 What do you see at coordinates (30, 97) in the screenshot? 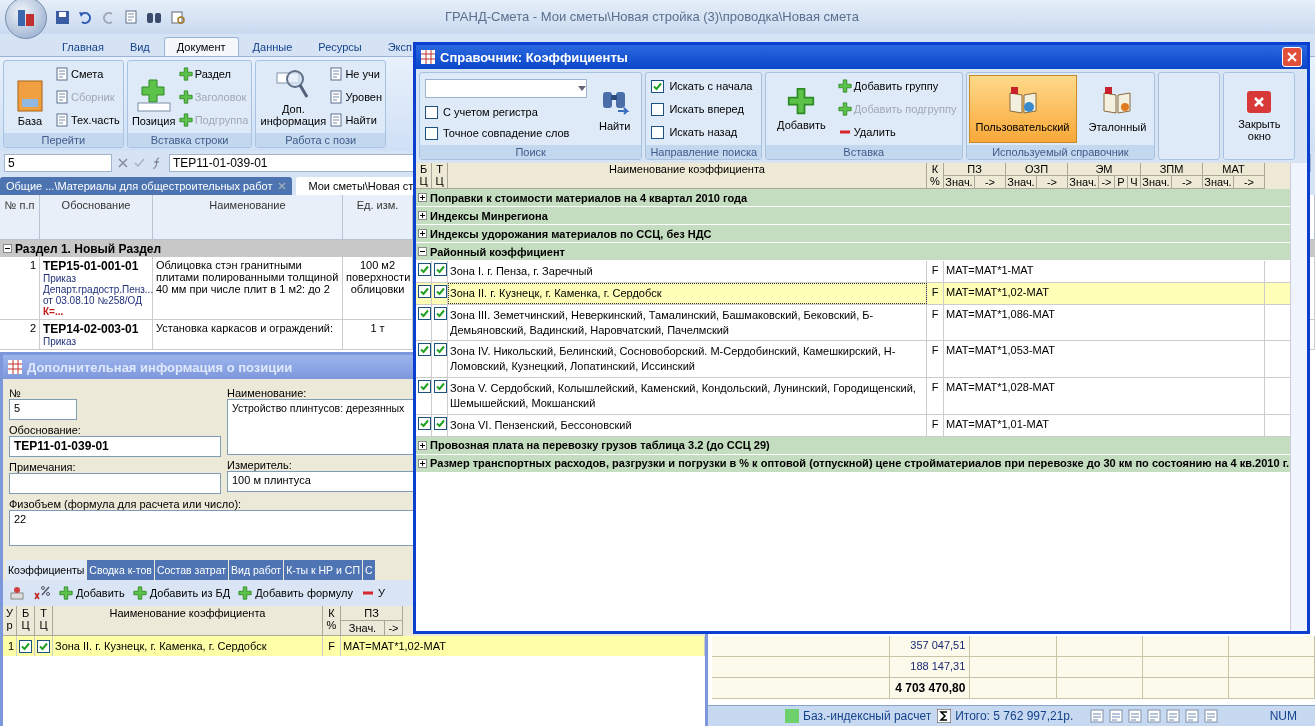
I see `ribbon-button: База` at bounding box center [30, 97].